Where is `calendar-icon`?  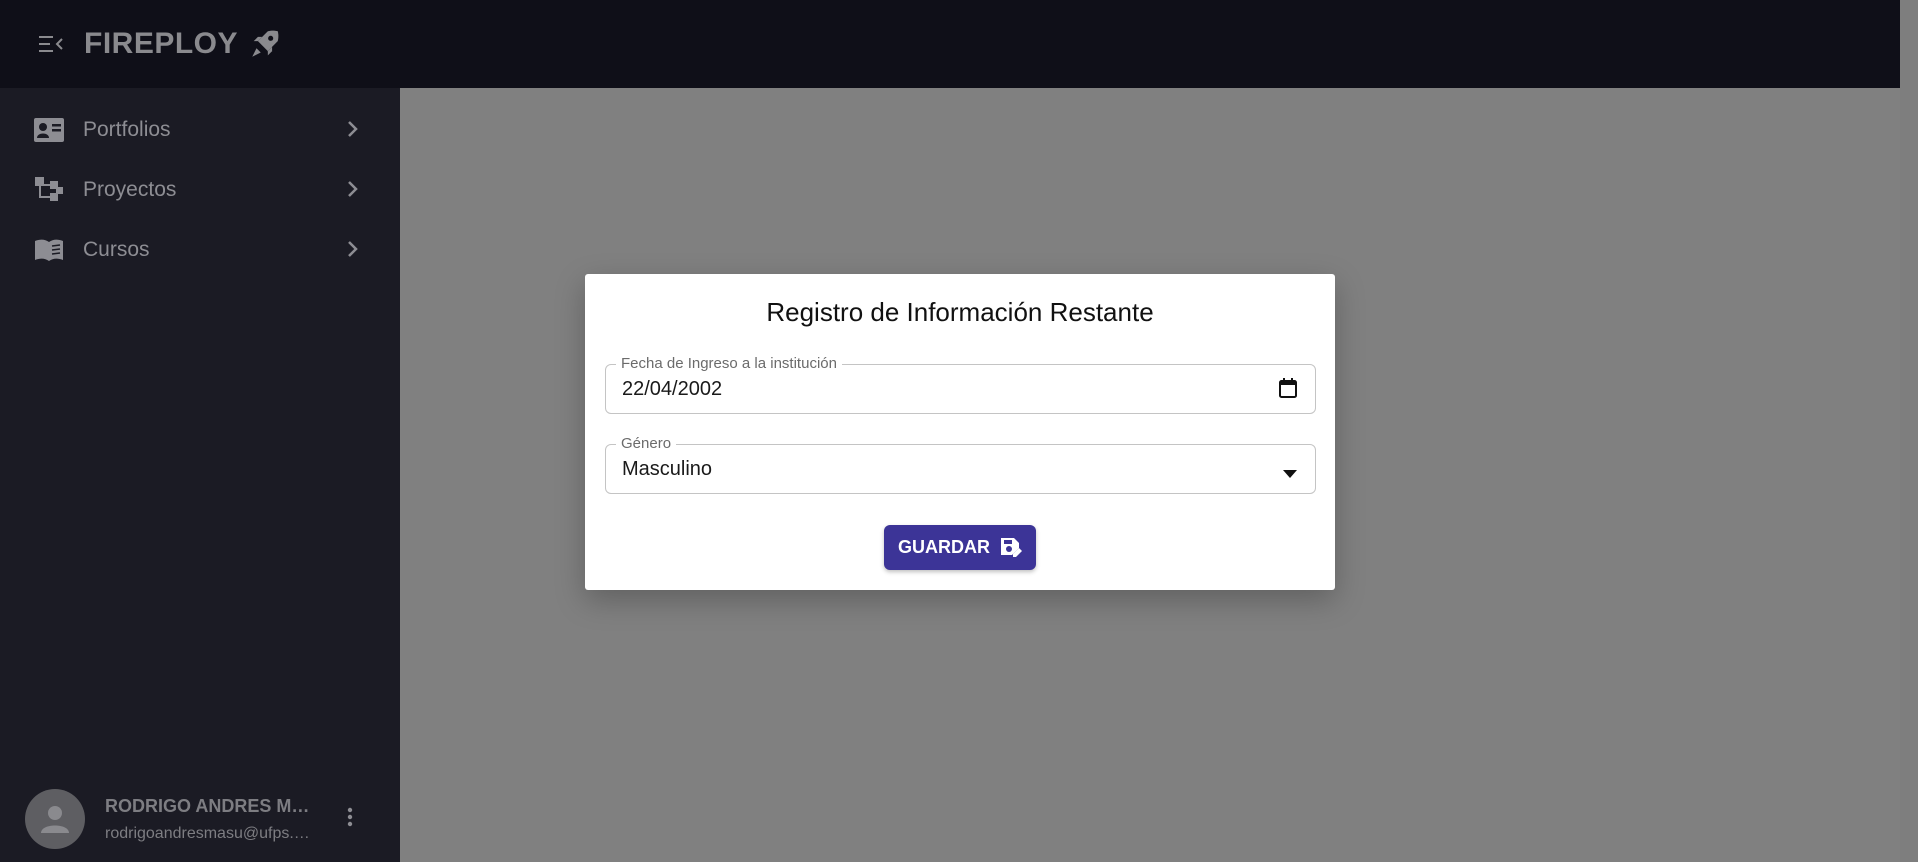 calendar-icon is located at coordinates (1288, 390).